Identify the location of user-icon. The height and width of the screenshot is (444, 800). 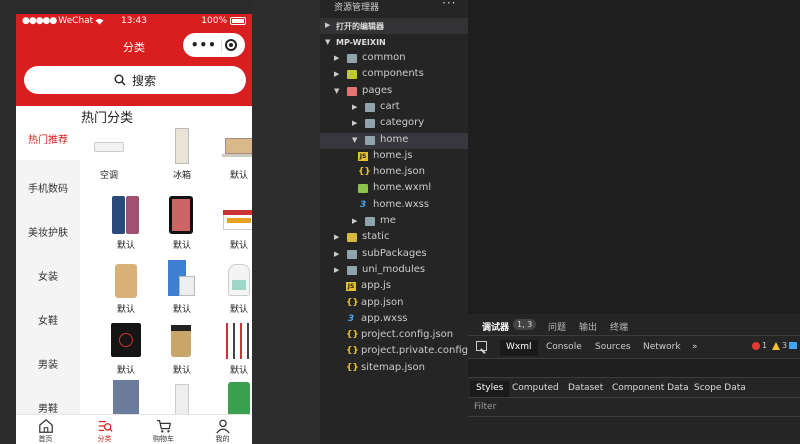
(222, 426).